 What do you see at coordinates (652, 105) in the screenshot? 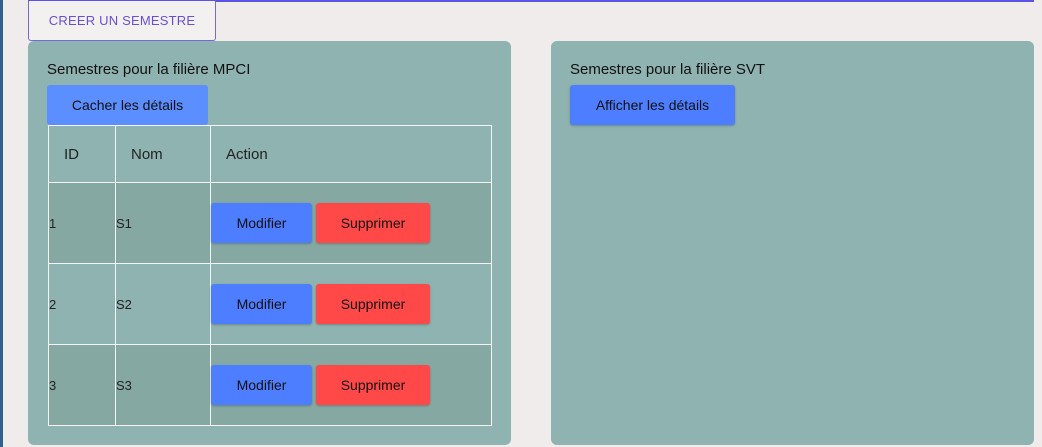
I see `show-details-button: Afficher les détails` at bounding box center [652, 105].